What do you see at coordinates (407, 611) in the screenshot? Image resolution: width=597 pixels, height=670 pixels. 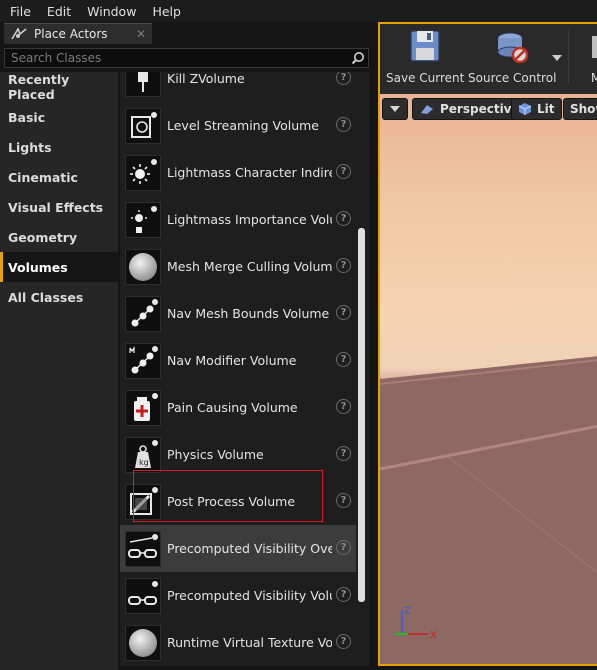 I see `svg-text: Z` at bounding box center [407, 611].